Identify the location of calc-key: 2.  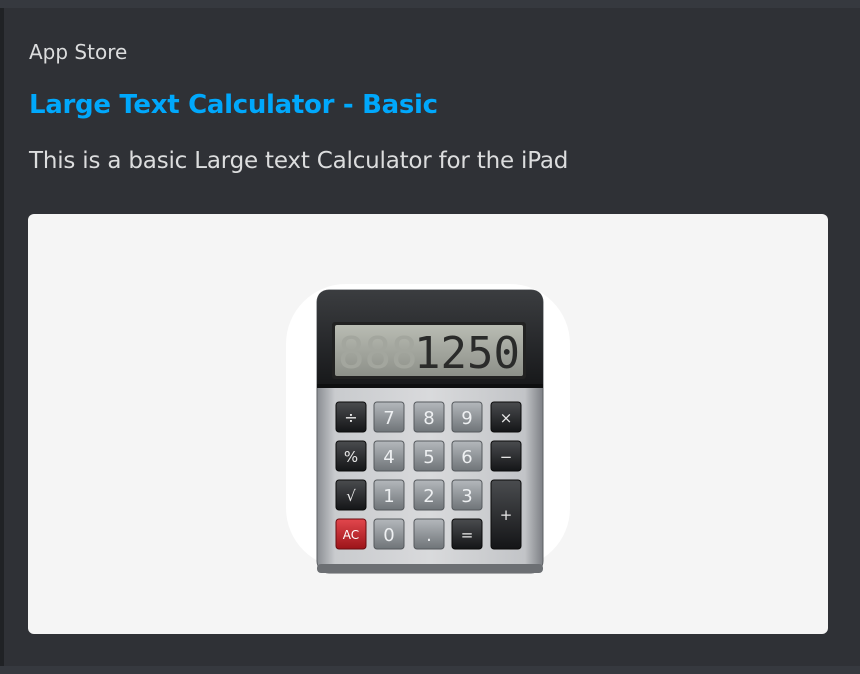
(429, 495).